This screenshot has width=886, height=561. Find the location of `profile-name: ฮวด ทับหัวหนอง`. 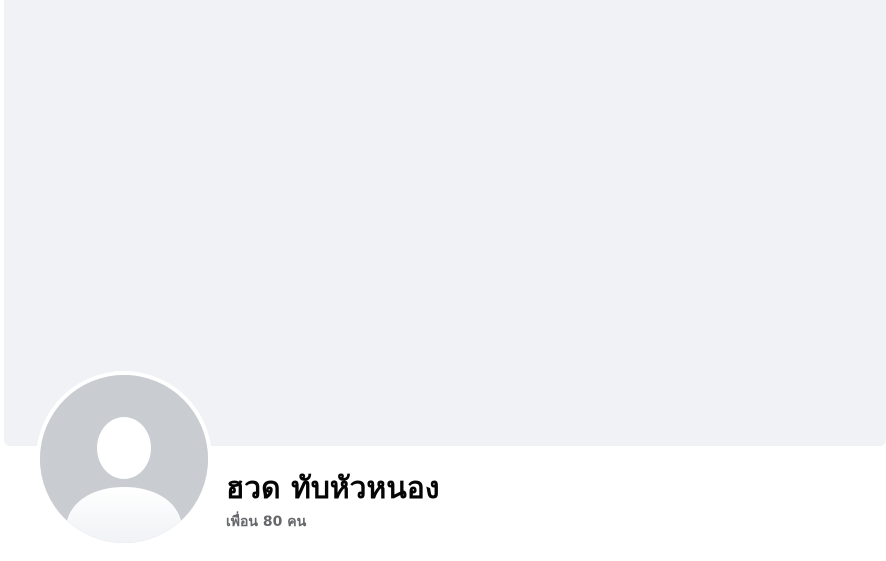

profile-name: ฮวด ทับหัวหนอง is located at coordinates (332, 489).